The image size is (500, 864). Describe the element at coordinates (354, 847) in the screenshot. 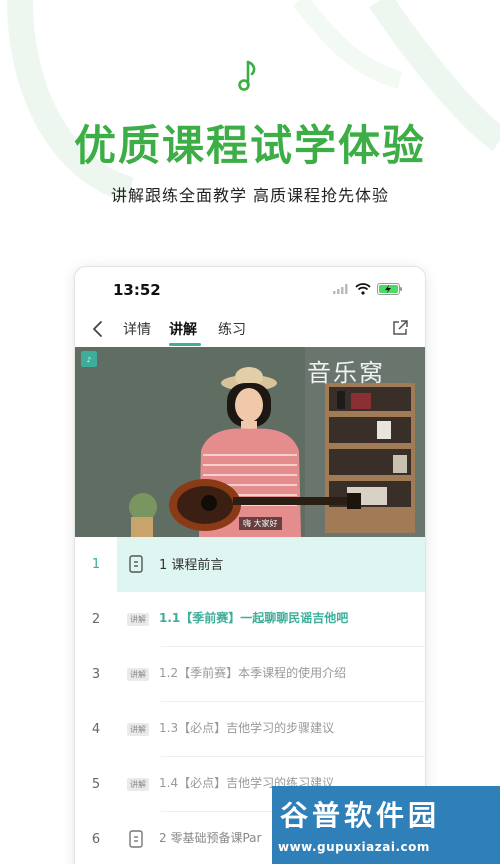

I see `watermark-url: www.gupuxiazai.com` at that location.